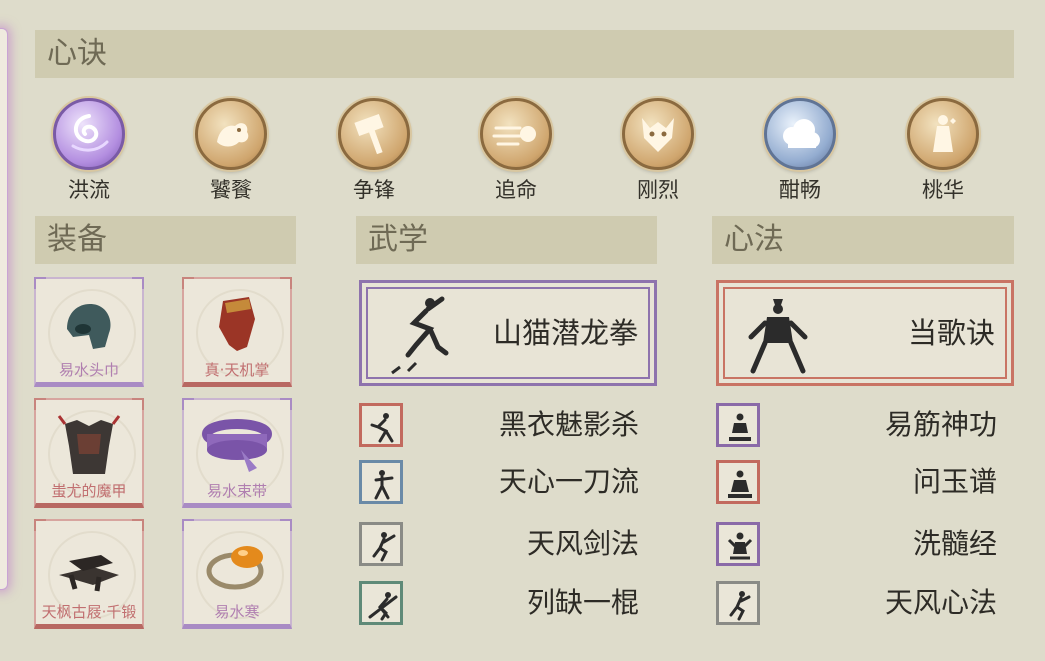 This screenshot has height=661, width=1045. I want to click on equip-name: 易水束带, so click(236, 491).